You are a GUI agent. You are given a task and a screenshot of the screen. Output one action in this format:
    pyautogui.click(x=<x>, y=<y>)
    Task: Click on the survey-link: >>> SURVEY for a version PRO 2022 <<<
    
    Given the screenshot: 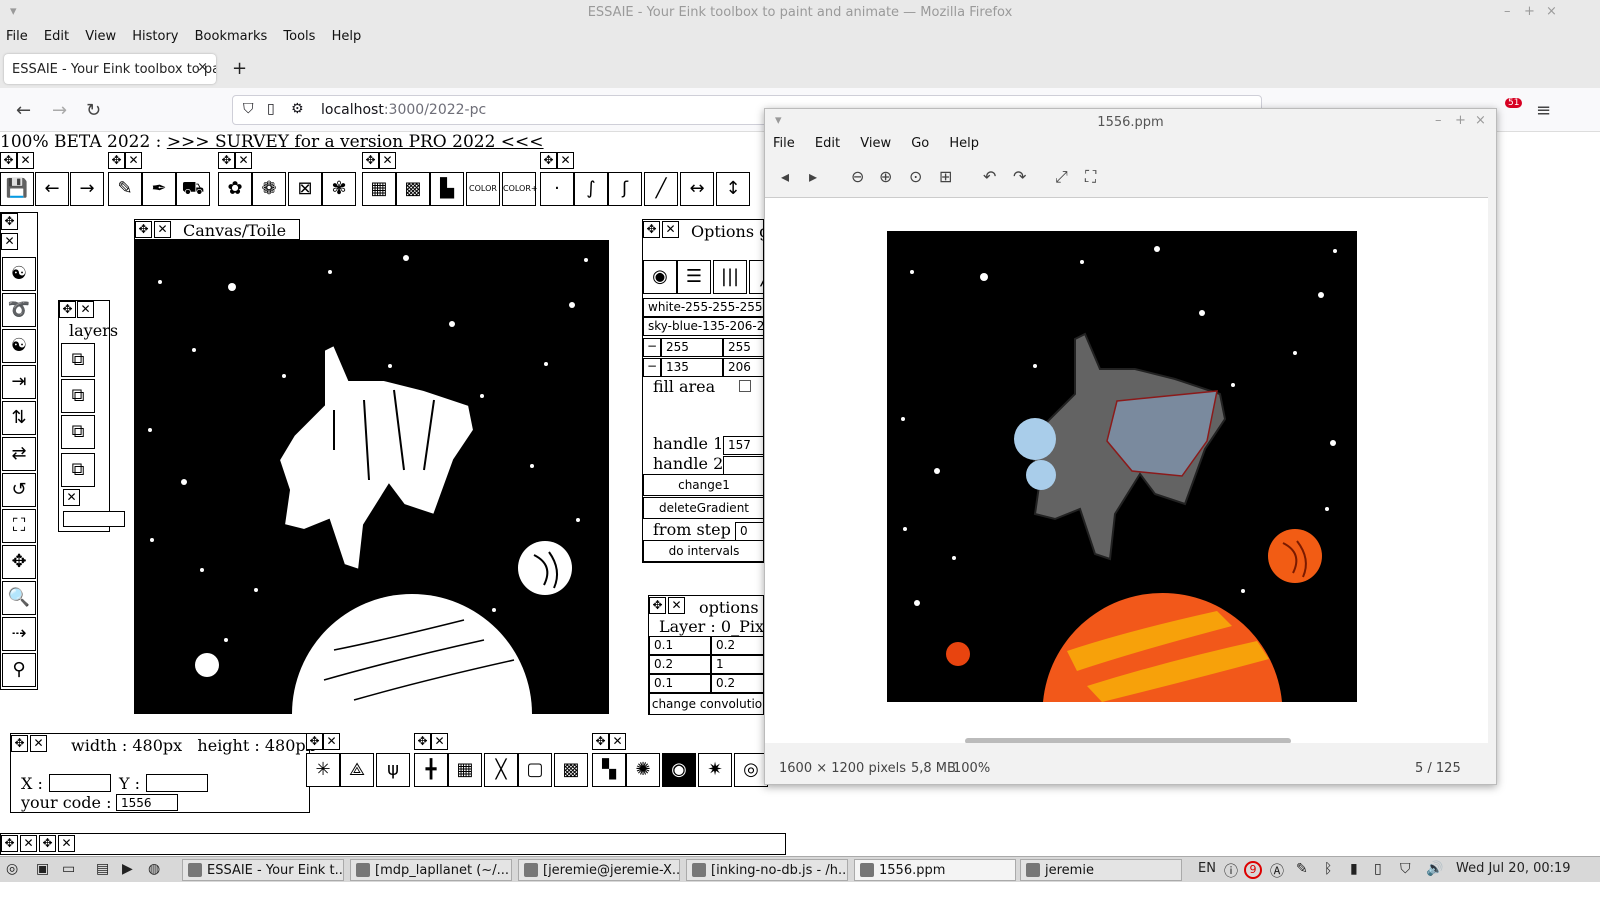 What is the action you would take?
    pyautogui.click(x=355, y=142)
    